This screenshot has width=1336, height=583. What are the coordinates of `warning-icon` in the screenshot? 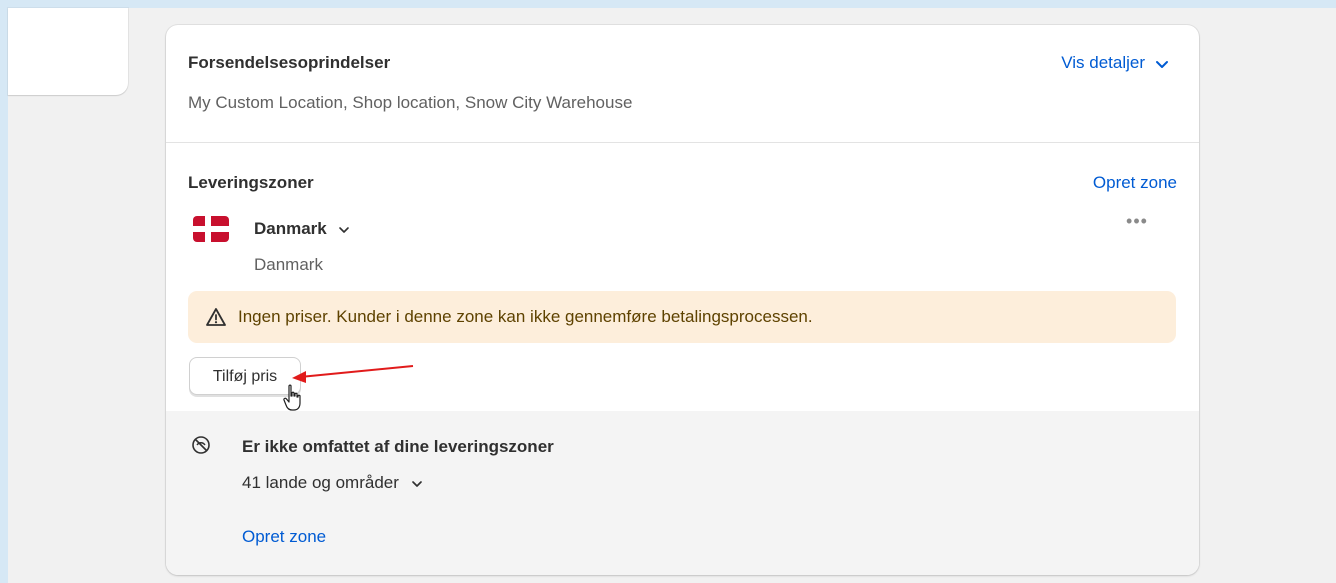 It's located at (216, 317).